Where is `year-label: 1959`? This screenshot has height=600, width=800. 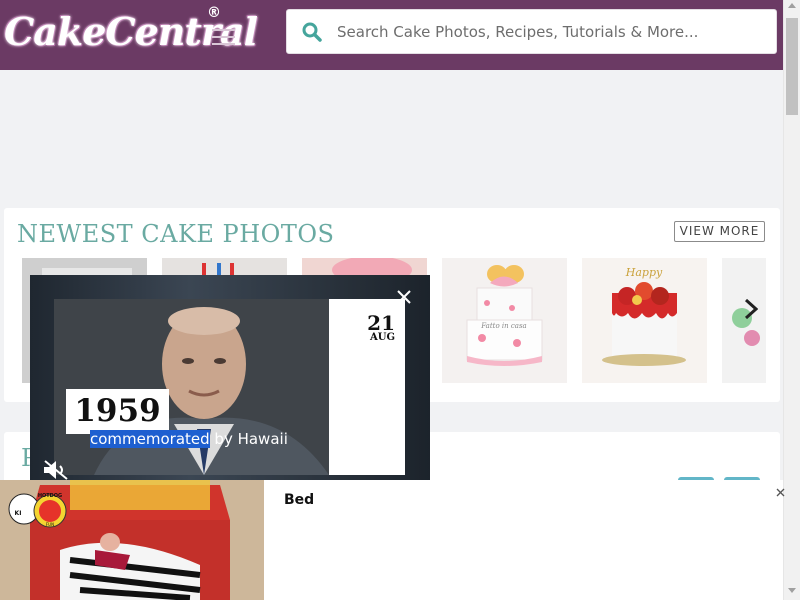 year-label: 1959 is located at coordinates (117, 411).